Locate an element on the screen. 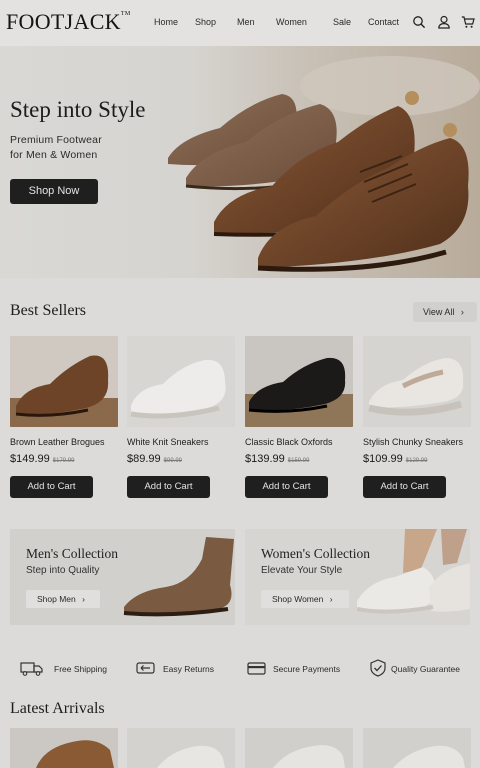 The image size is (480, 768). shop-women-label: Shop Women is located at coordinates (298, 599).